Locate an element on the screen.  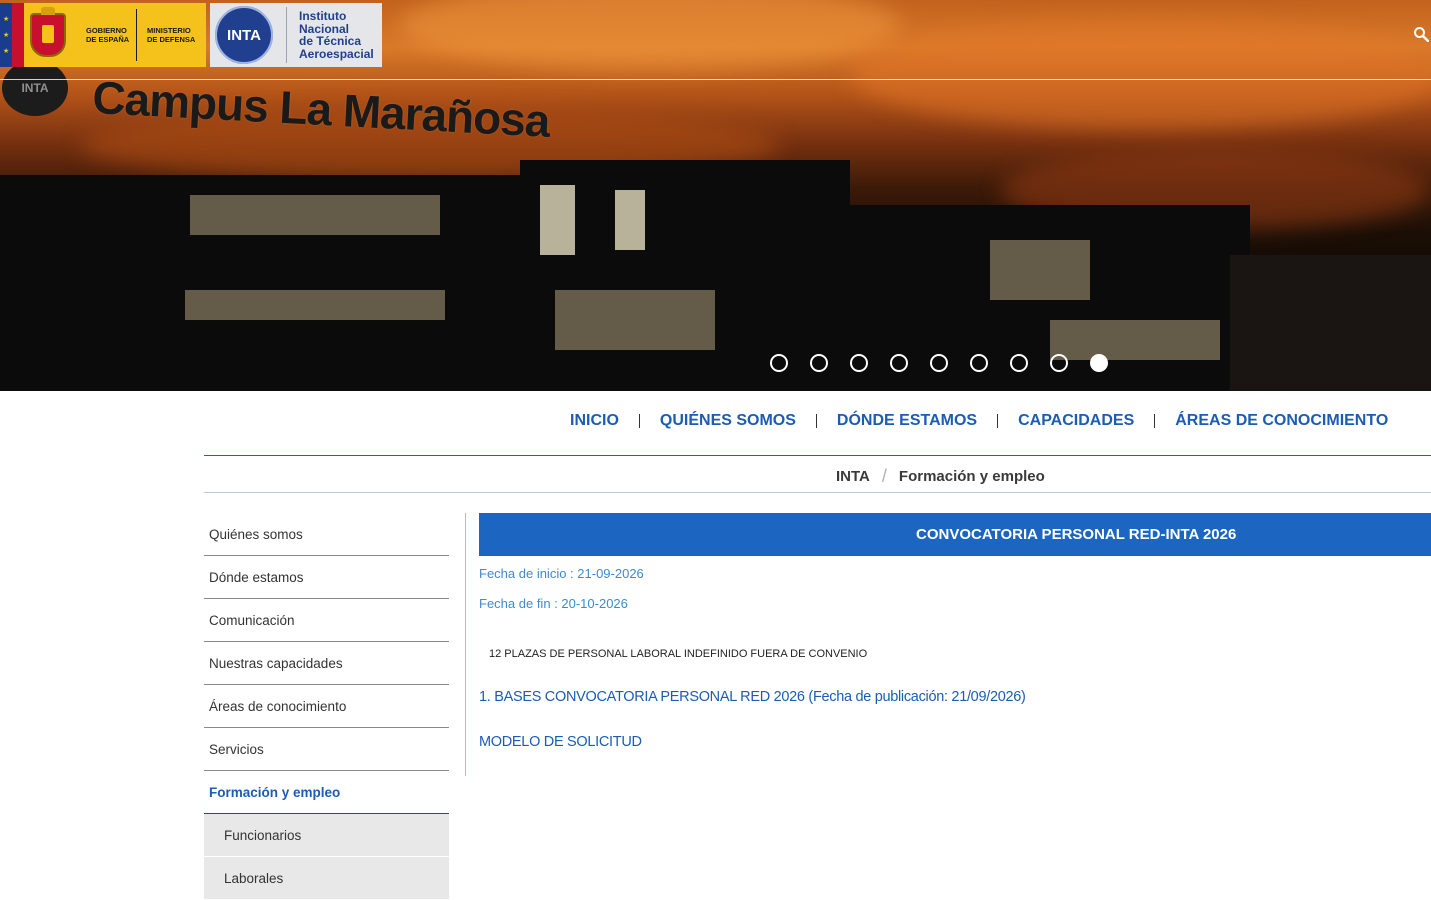
inta-name-line3: de Técnica is located at coordinates (330, 41).